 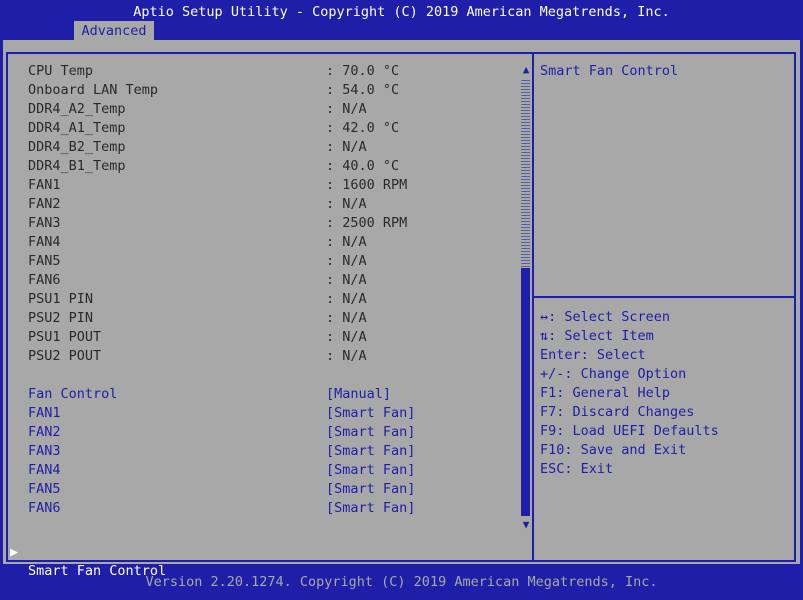 I want to click on key-help-item: F7: Discard Changes, so click(x=617, y=412).